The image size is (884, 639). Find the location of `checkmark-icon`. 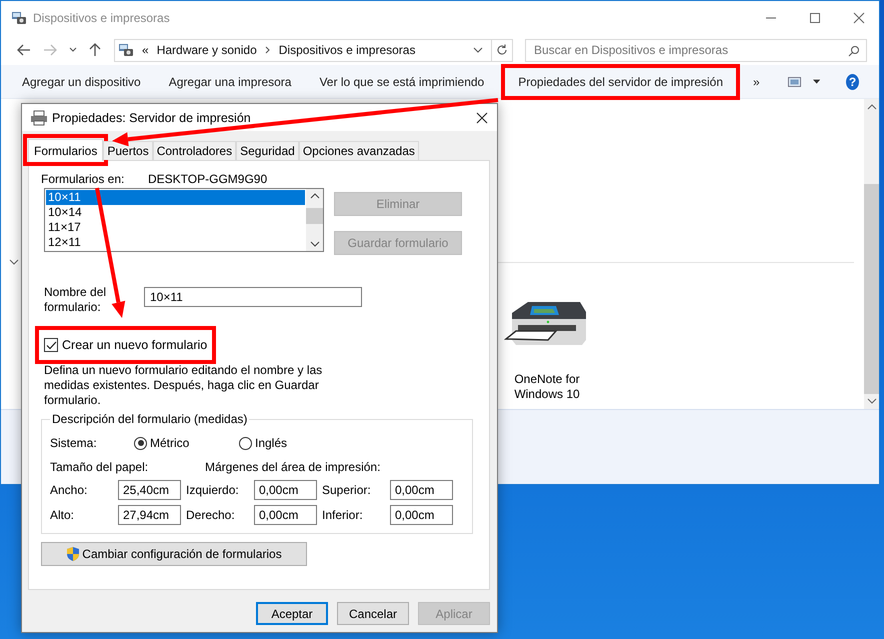

checkmark-icon is located at coordinates (51, 345).